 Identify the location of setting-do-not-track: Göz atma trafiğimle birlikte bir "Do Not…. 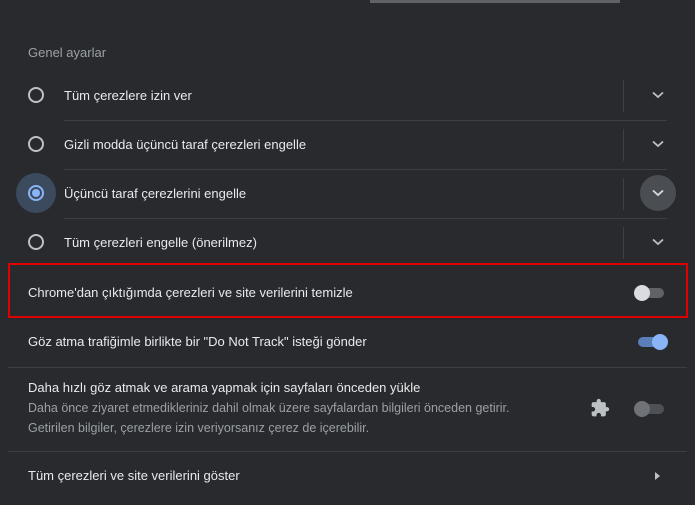
(347, 342).